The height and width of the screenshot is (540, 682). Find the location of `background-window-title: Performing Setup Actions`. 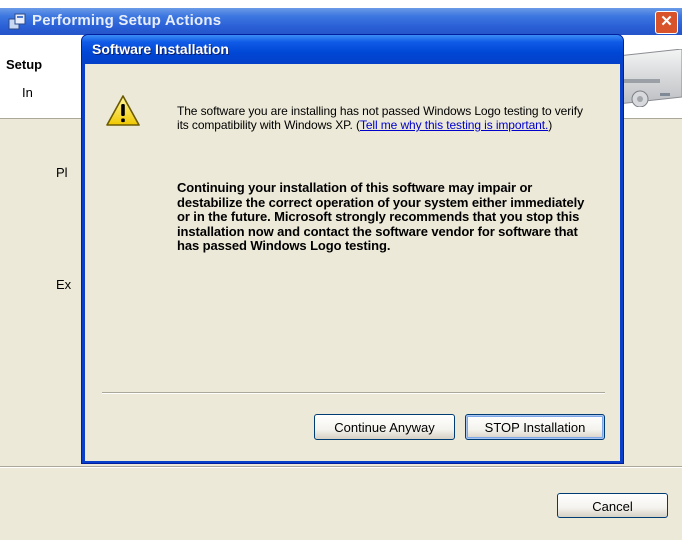

background-window-title: Performing Setup Actions is located at coordinates (127, 20).